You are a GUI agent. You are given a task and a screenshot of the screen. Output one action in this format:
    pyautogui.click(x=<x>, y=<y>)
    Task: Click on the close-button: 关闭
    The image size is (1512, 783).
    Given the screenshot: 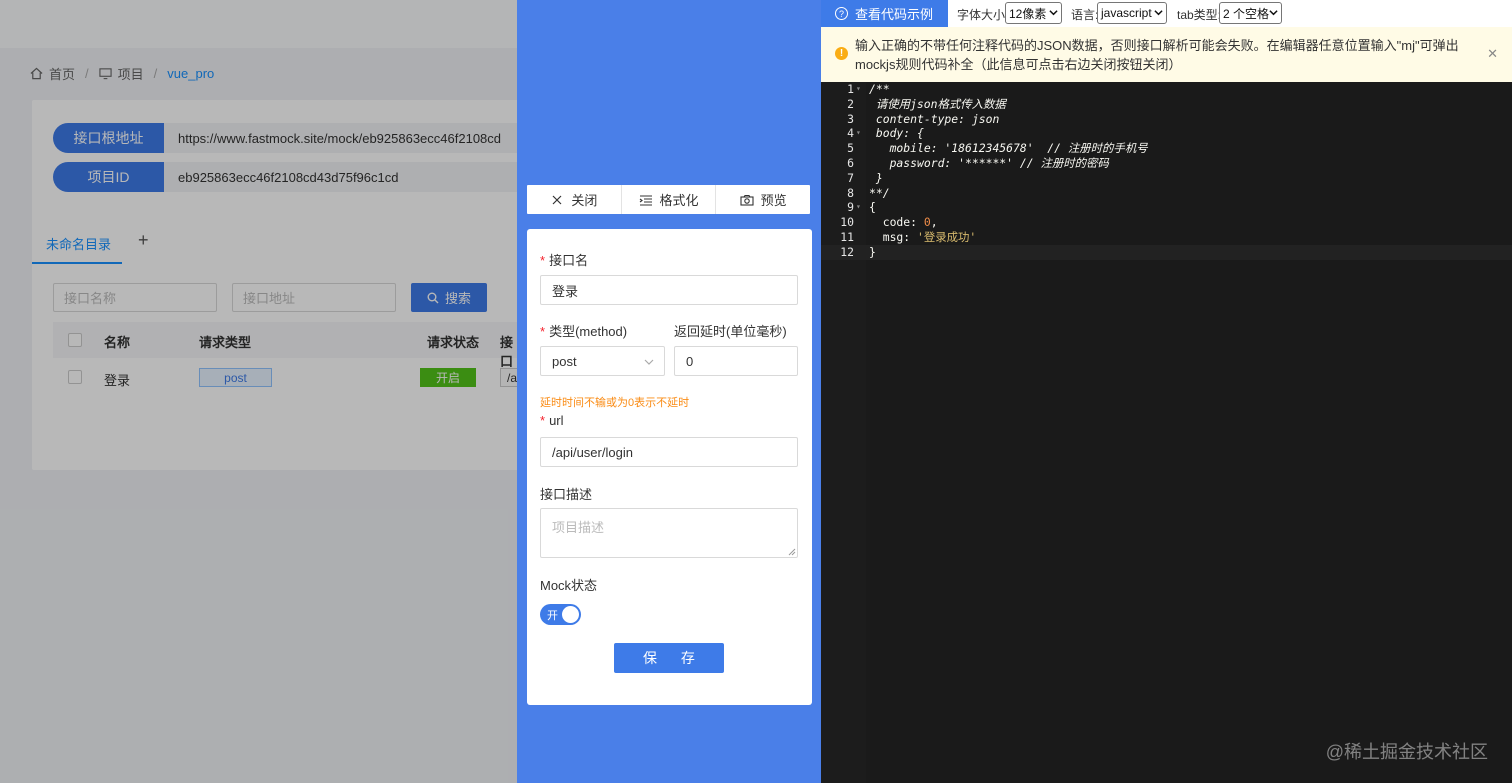 What is the action you would take?
    pyautogui.click(x=574, y=199)
    